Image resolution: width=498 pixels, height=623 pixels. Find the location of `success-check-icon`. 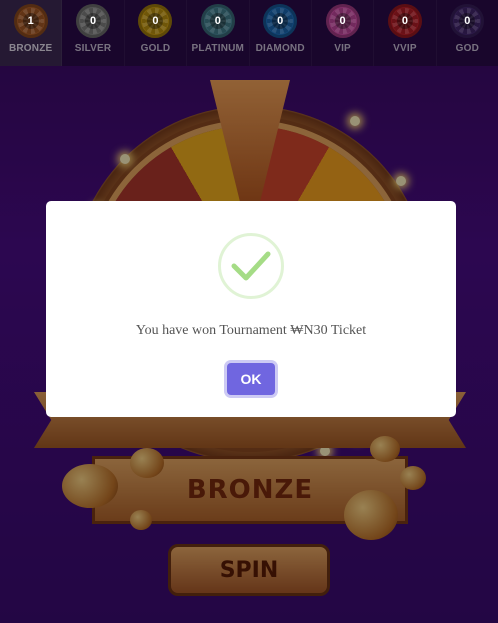

success-check-icon is located at coordinates (251, 266).